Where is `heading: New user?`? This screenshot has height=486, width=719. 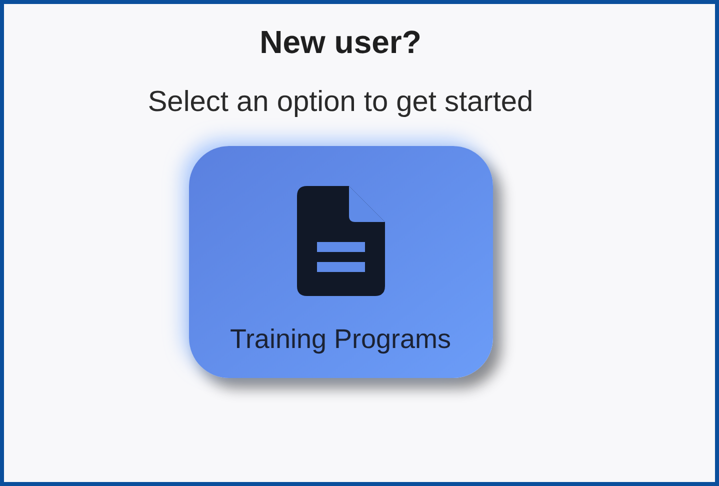
heading: New user? is located at coordinates (341, 42).